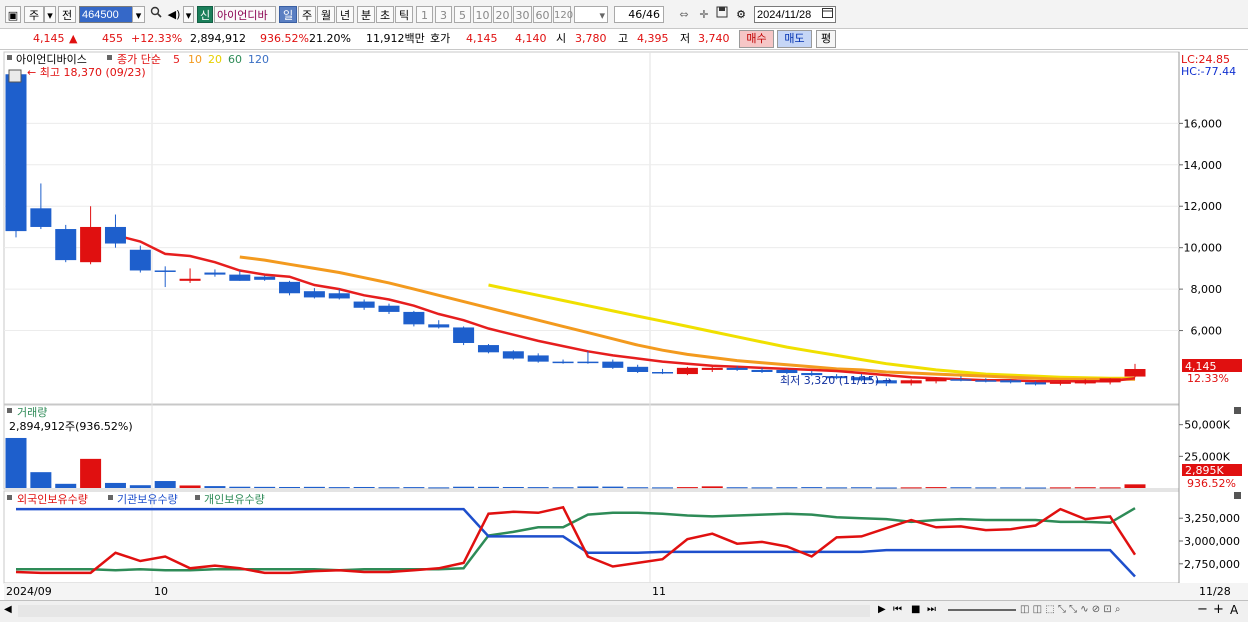 The image size is (1248, 622). I want to click on crosshair-icon: ✛, so click(704, 14).